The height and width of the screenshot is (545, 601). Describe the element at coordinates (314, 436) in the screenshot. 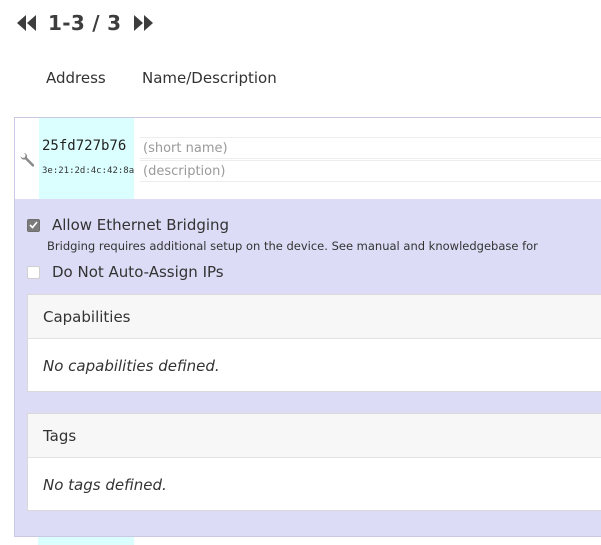

I see `tags-header: Tags` at that location.